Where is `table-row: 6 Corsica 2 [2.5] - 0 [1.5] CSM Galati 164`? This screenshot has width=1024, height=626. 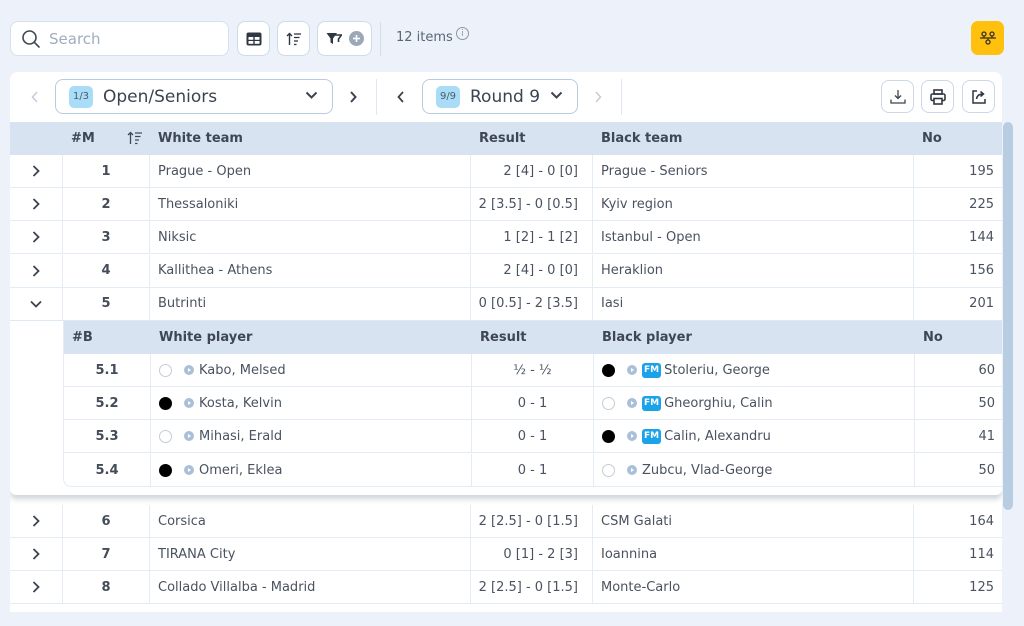
table-row: 6 Corsica 2 [2.5] - 0 [1.5] CSM Galati 164 is located at coordinates (506, 521).